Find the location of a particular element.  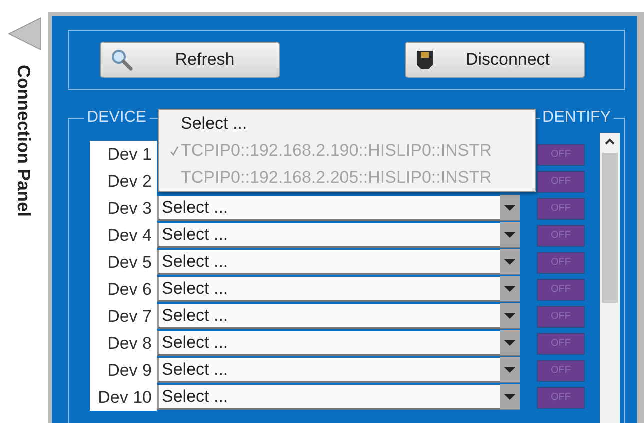

collapse-triangle-icon is located at coordinates (25, 34).